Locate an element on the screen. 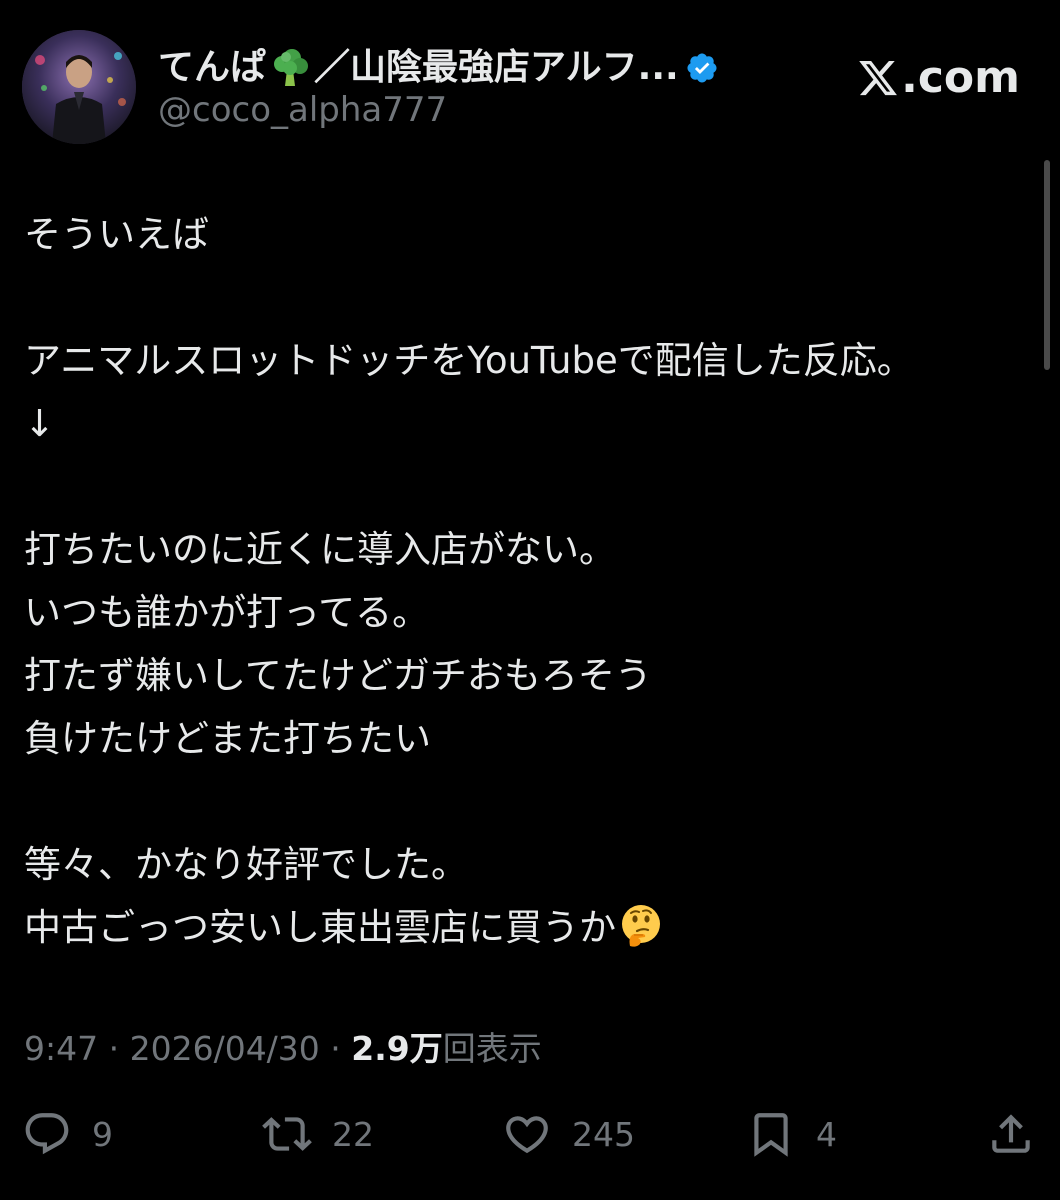 Image resolution: width=1060 pixels, height=1200 pixels. tweet-line-last: 中古ごっつ安いし東出雲店に買うか is located at coordinates (529, 927).